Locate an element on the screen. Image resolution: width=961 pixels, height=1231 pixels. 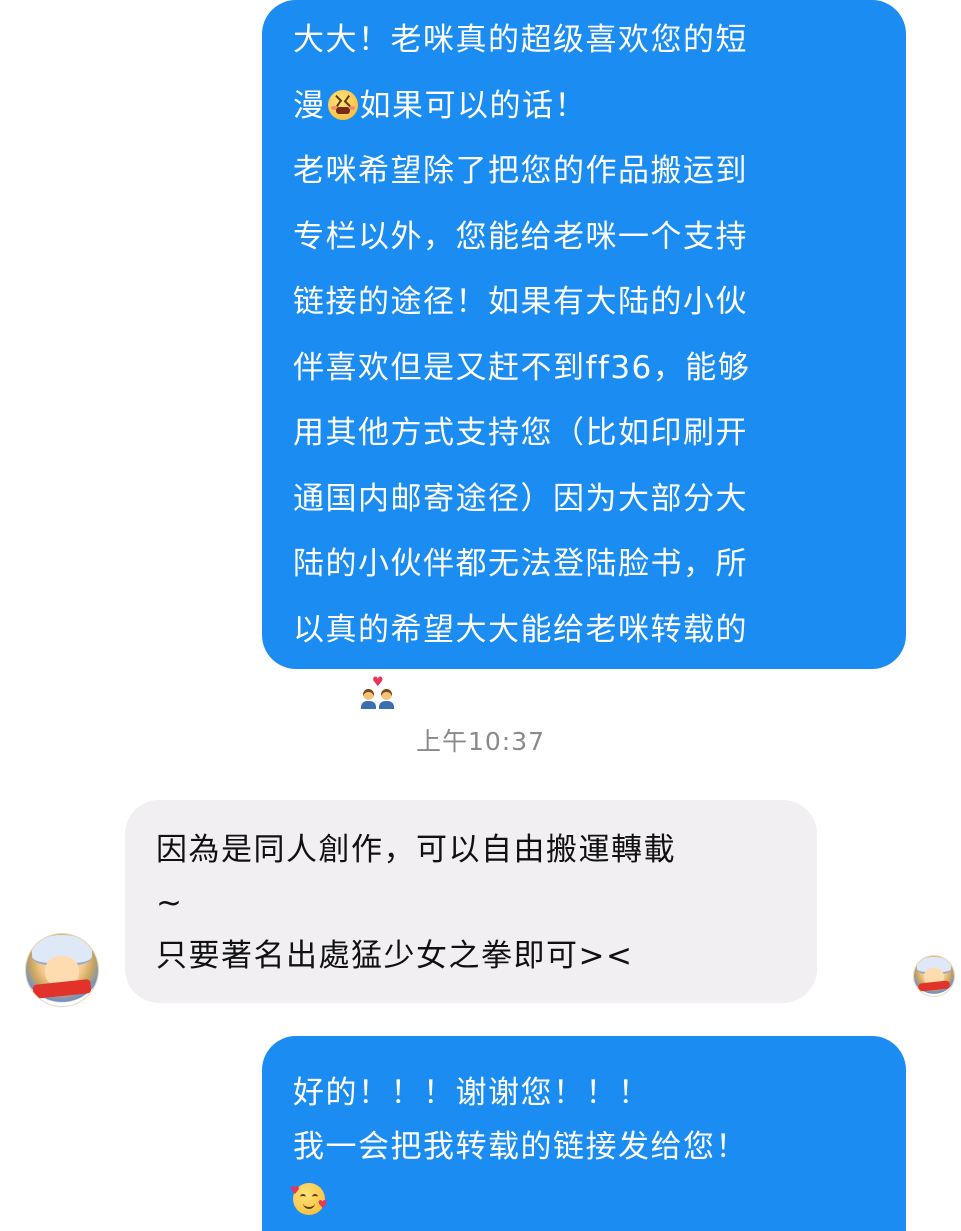
message-text: 漫 is located at coordinates (309, 105).